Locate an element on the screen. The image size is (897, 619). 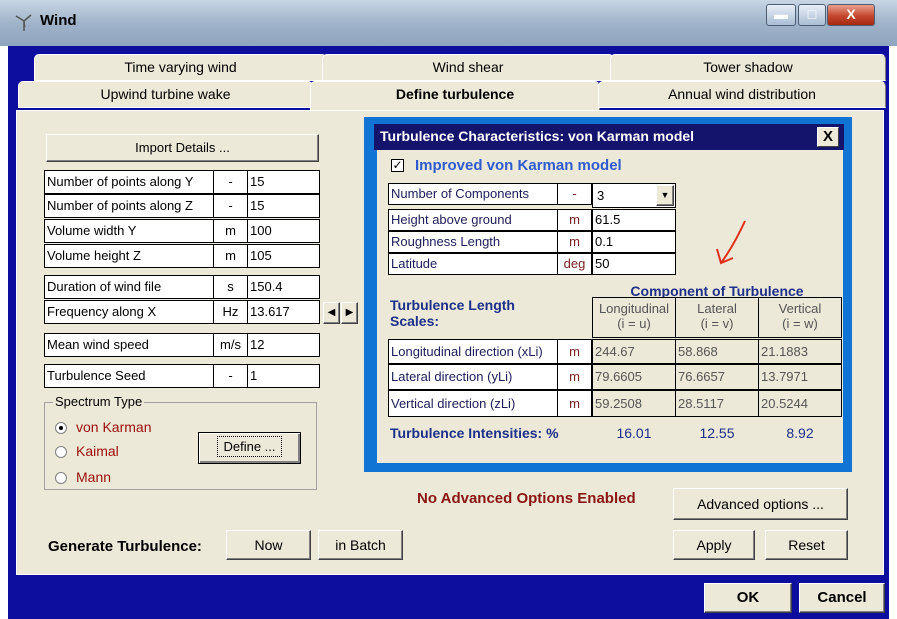
cancel-label: Cancel is located at coordinates (842, 597).